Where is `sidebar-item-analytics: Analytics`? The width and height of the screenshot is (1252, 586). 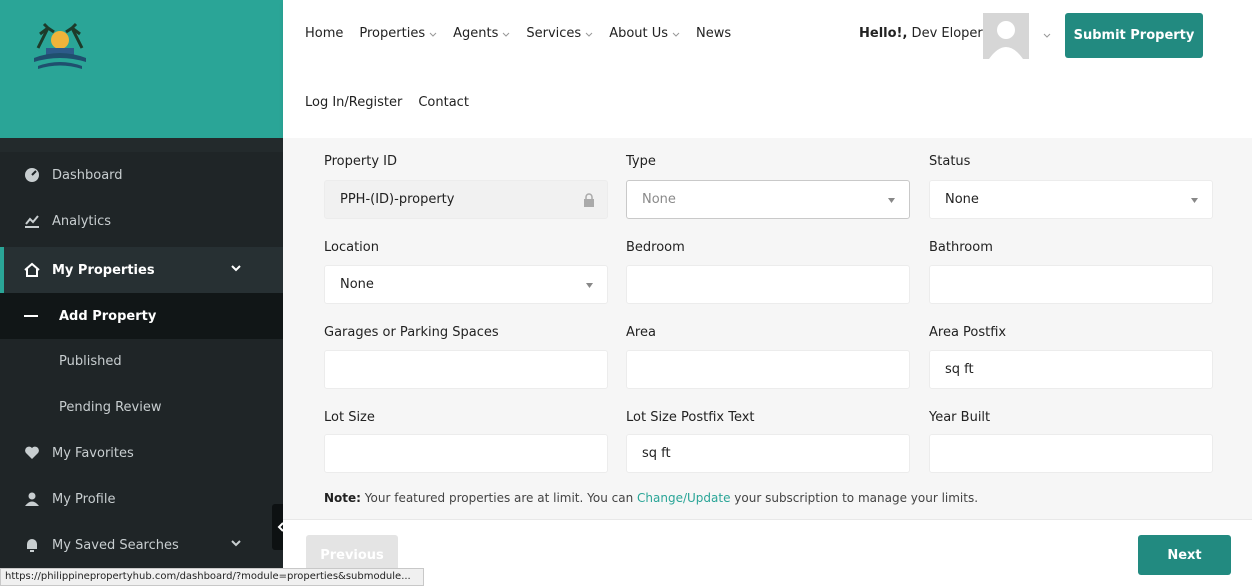
sidebar-item-analytics: Analytics is located at coordinates (141, 221).